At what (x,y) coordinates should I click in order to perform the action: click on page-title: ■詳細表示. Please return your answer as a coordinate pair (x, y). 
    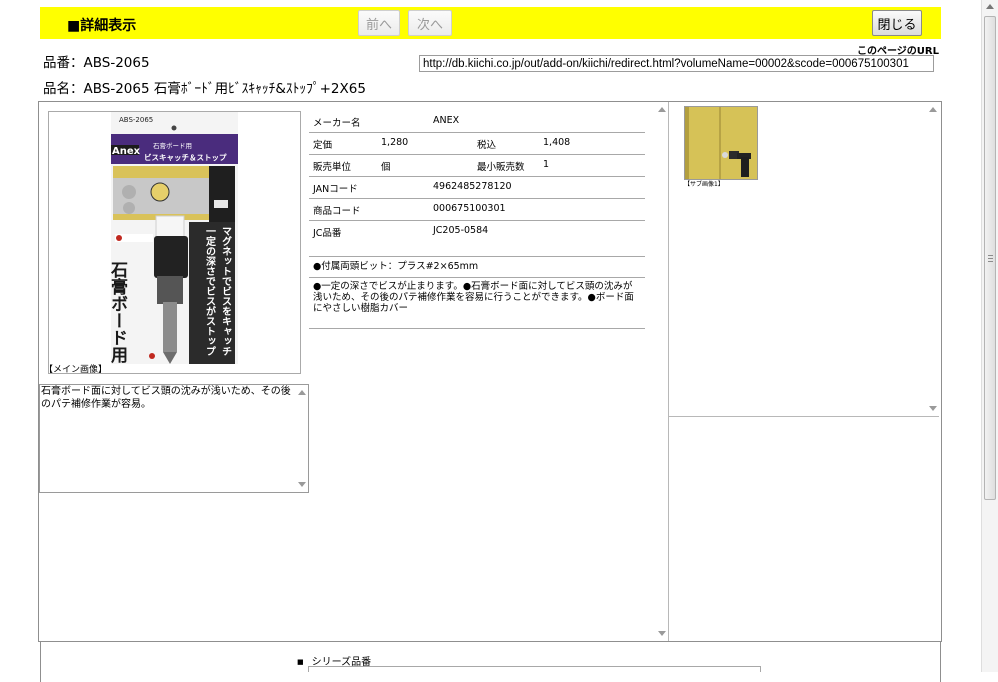
    Looking at the image, I should click on (102, 26).